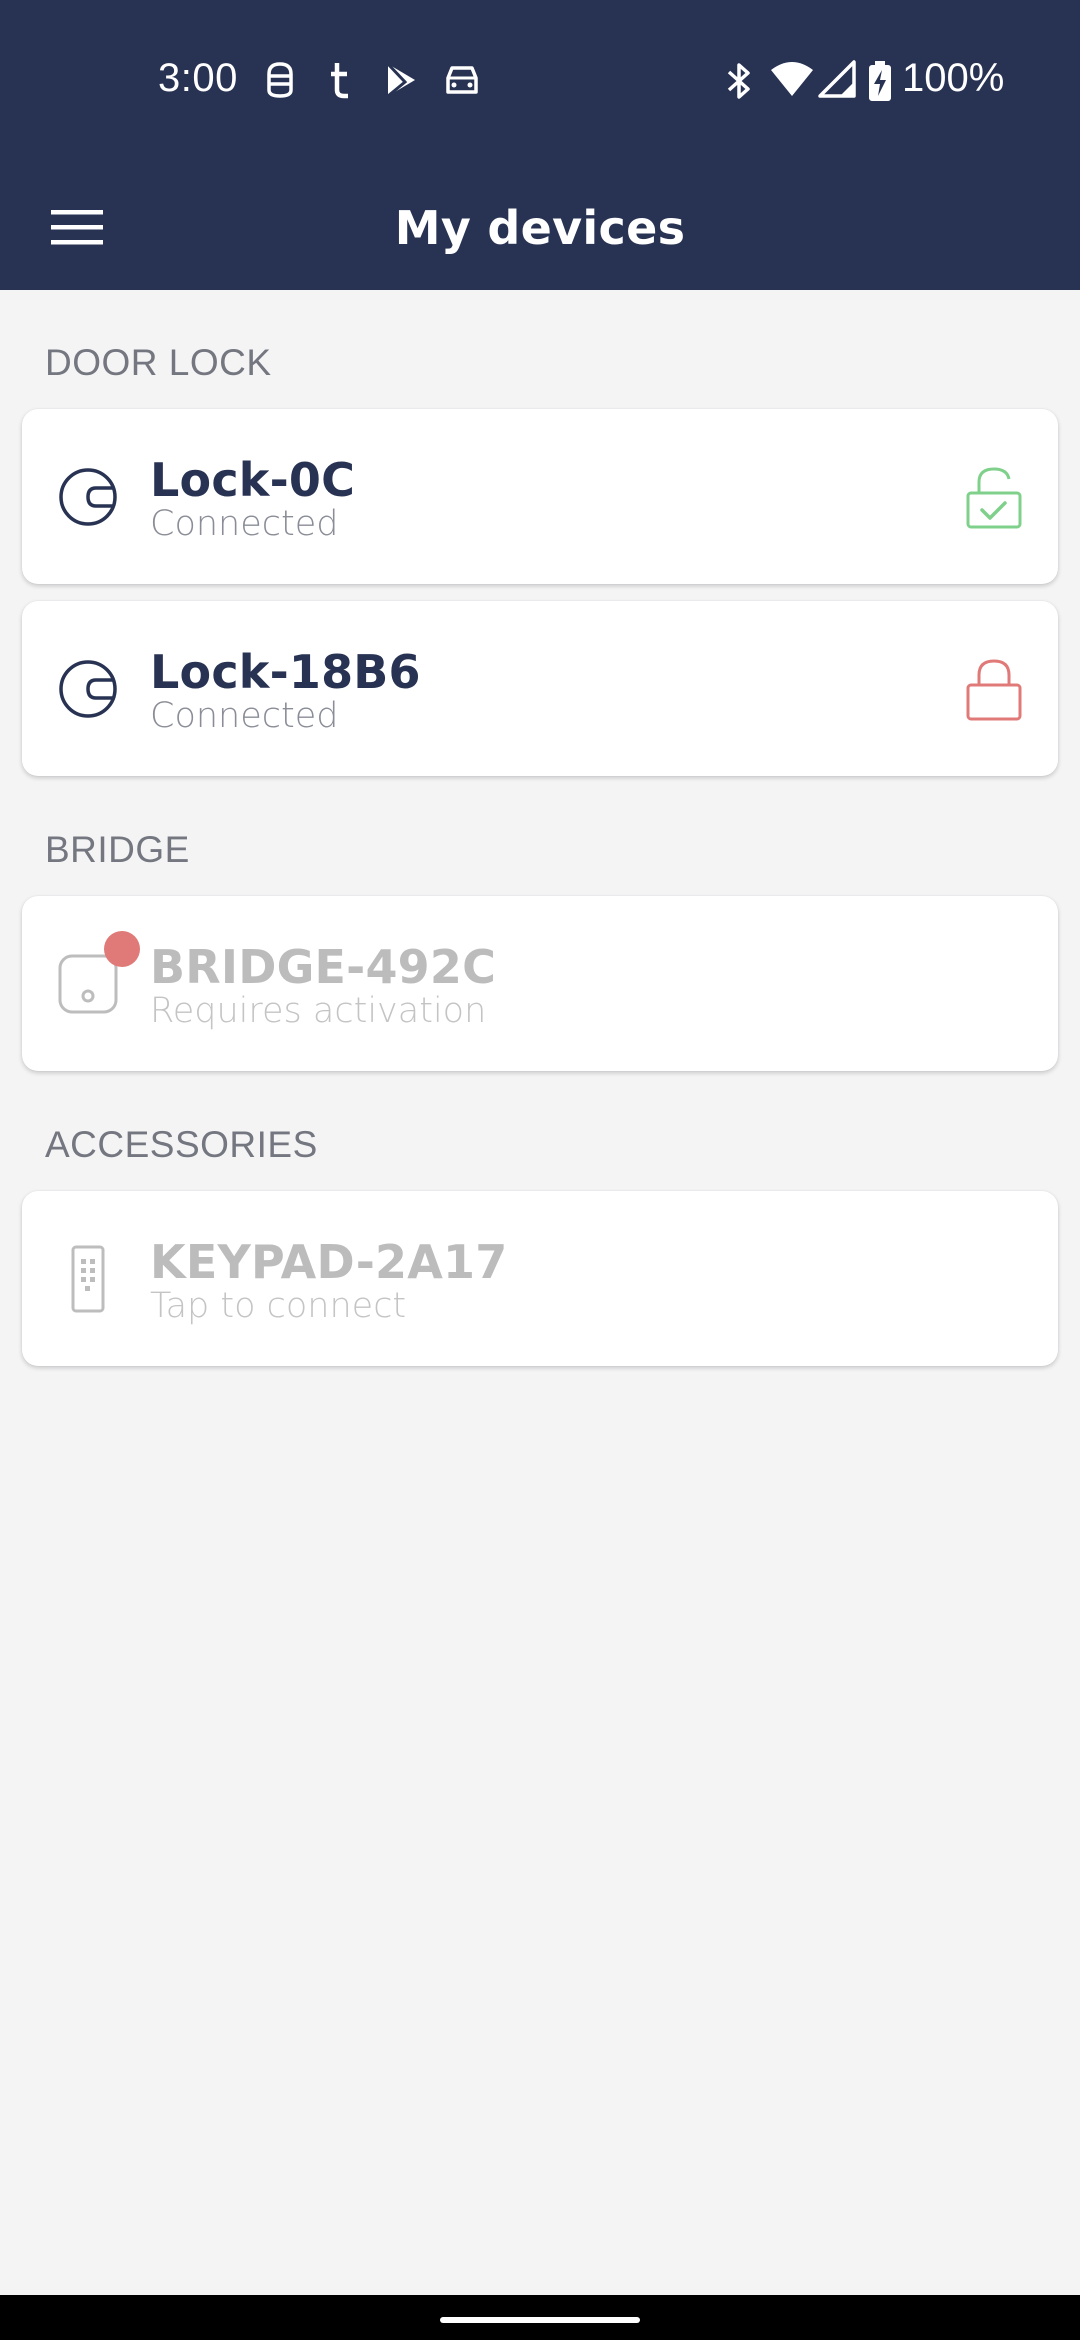 This screenshot has height=2340, width=1080. Describe the element at coordinates (994, 498) in the screenshot. I see `unlocked-check-icon` at that location.